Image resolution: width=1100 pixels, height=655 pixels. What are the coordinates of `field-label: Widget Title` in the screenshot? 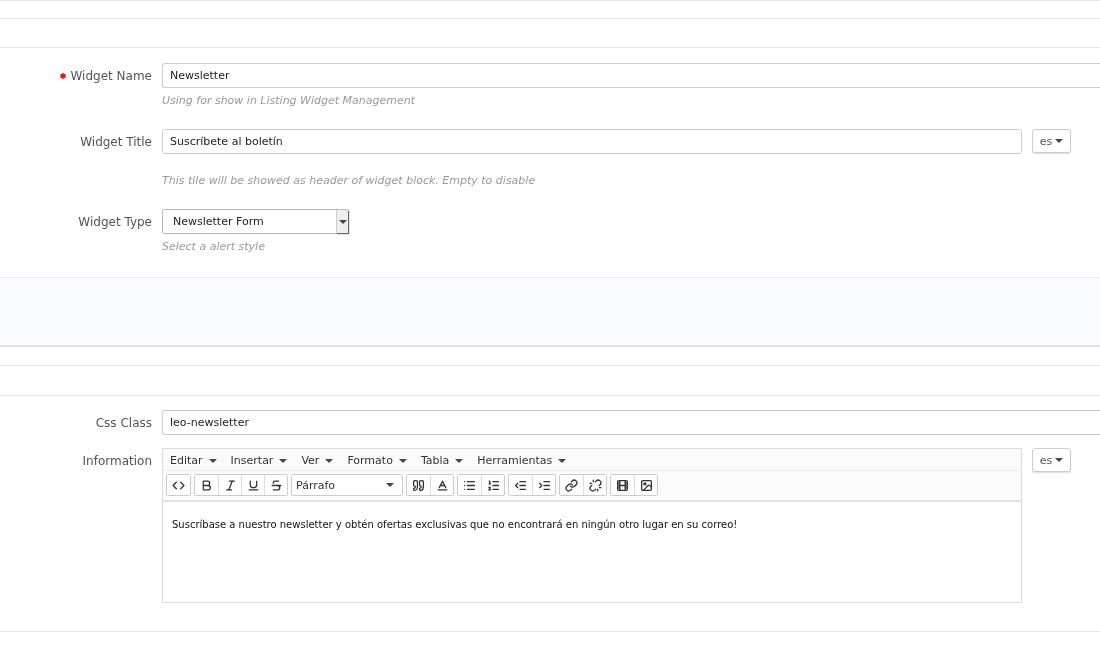 It's located at (115, 142).